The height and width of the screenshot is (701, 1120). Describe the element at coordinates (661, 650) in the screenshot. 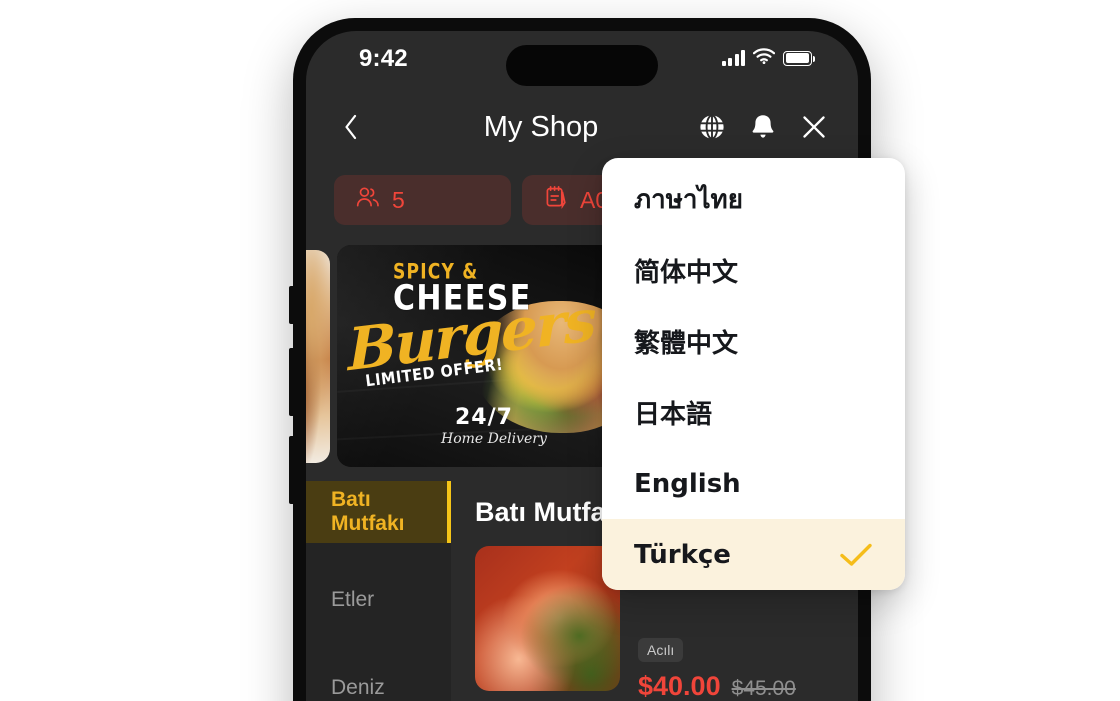

I see `dish-badge-spicy: Acılı` at that location.